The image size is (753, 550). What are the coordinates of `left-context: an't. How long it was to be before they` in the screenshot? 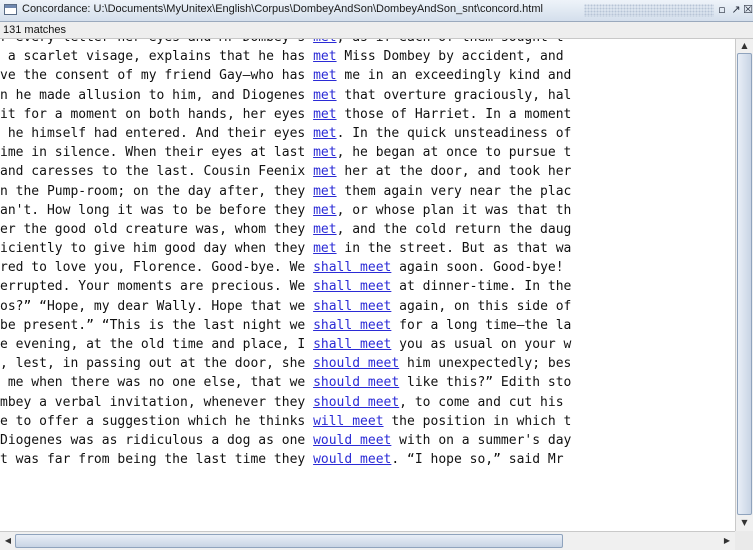 It's located at (157, 210).